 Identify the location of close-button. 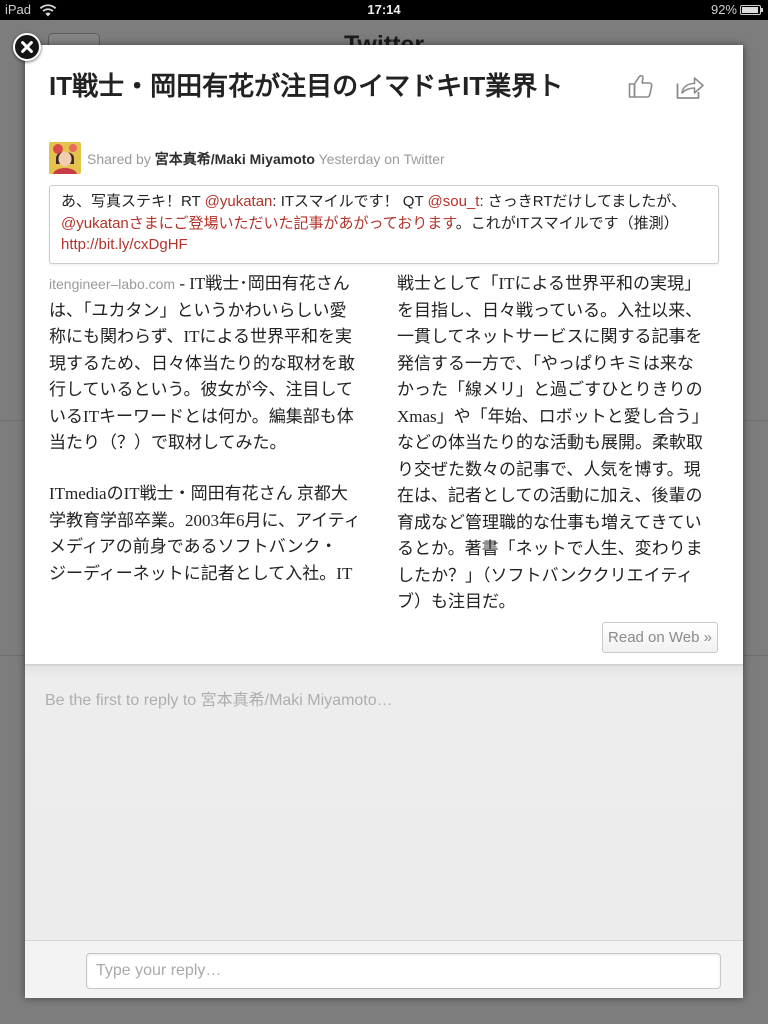
(27, 47).